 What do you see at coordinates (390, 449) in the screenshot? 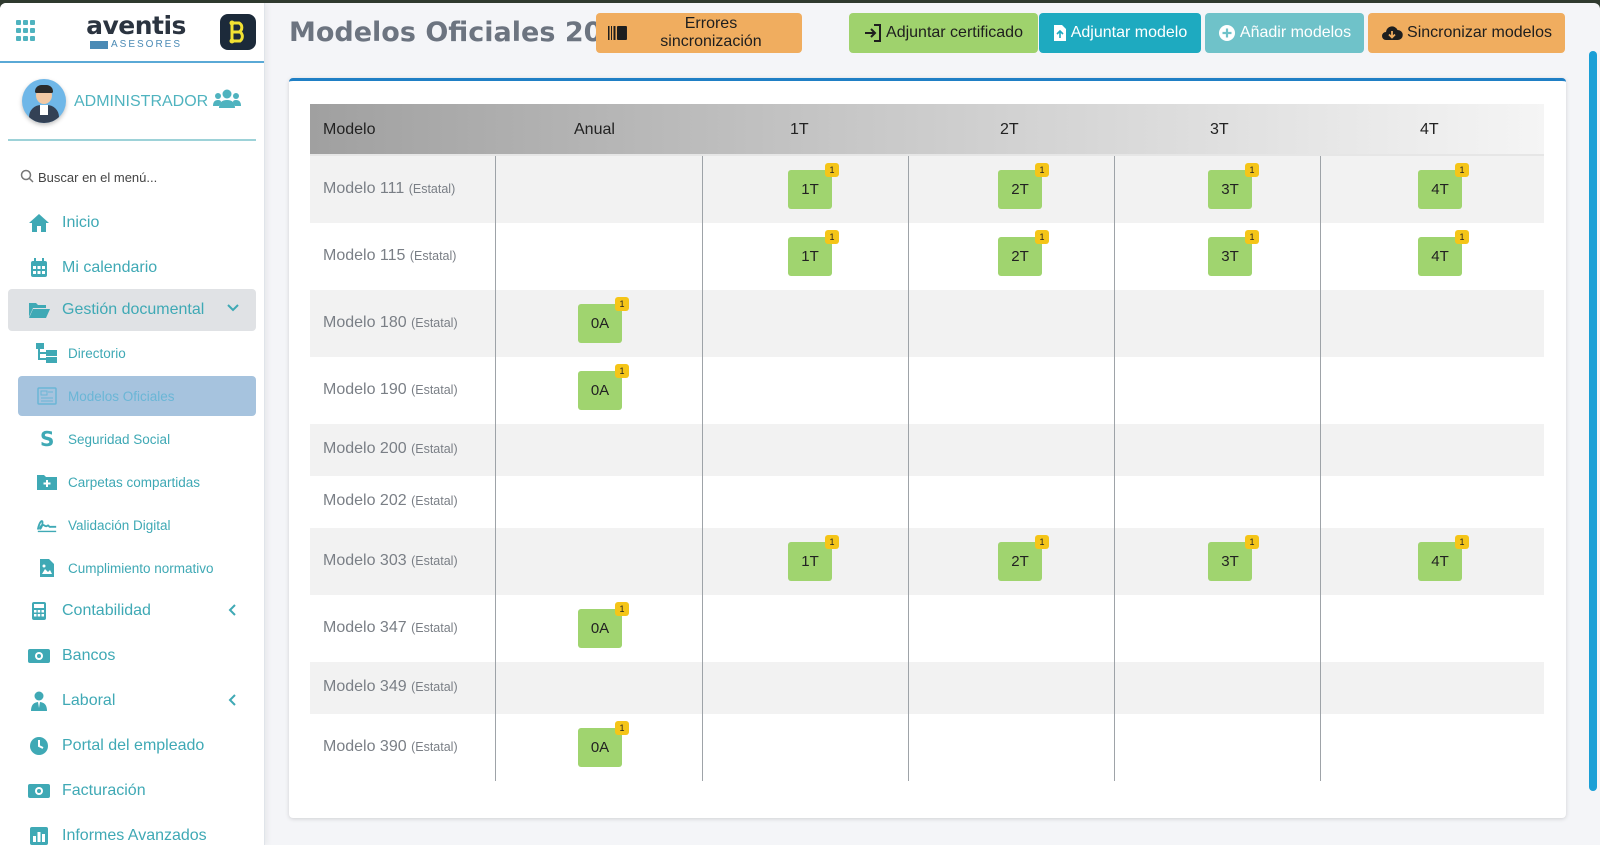
I see `model-name: Modelo 200 (Estatal)` at bounding box center [390, 449].